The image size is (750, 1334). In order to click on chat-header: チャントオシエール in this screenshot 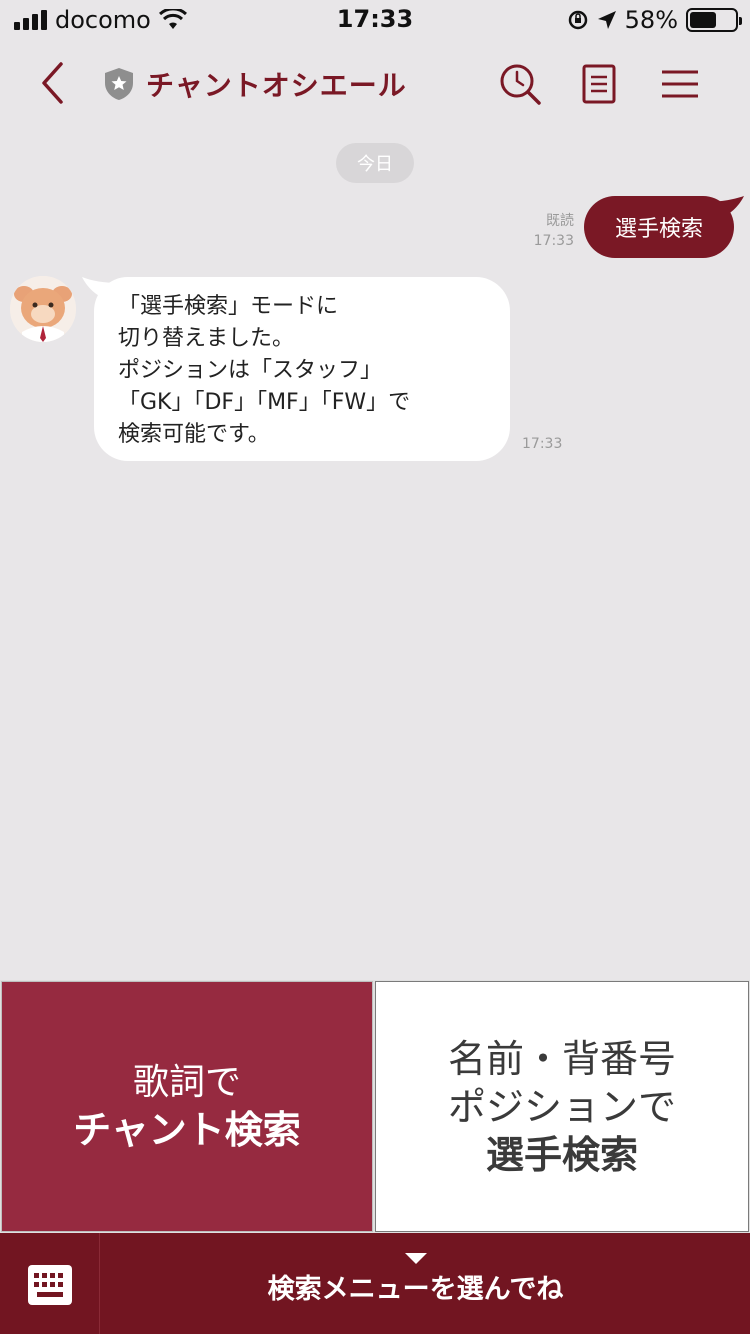, I will do `click(375, 84)`.